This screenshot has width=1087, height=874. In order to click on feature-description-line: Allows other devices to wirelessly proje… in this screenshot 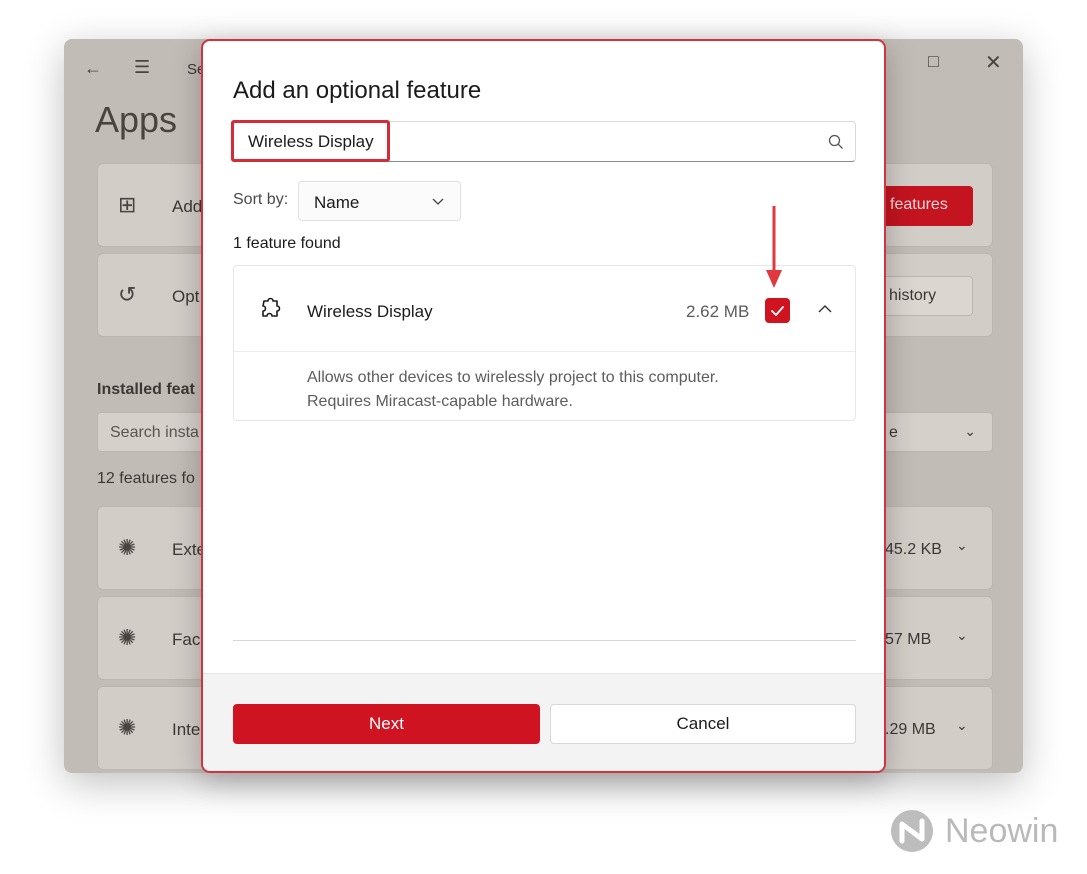, I will do `click(513, 377)`.